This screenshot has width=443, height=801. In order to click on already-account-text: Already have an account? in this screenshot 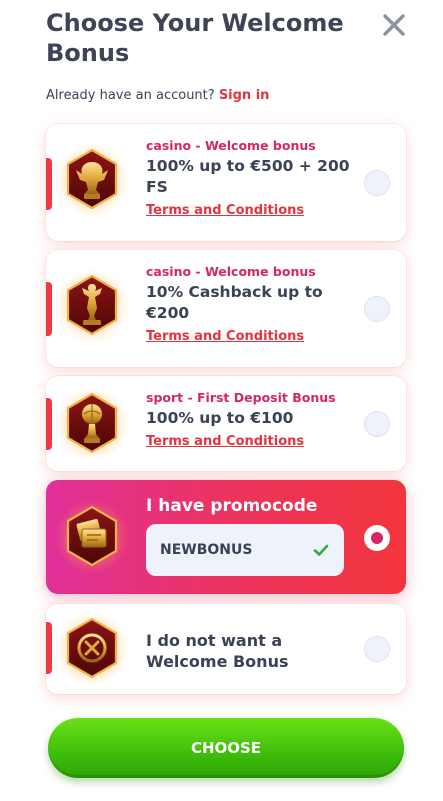, I will do `click(130, 95)`.